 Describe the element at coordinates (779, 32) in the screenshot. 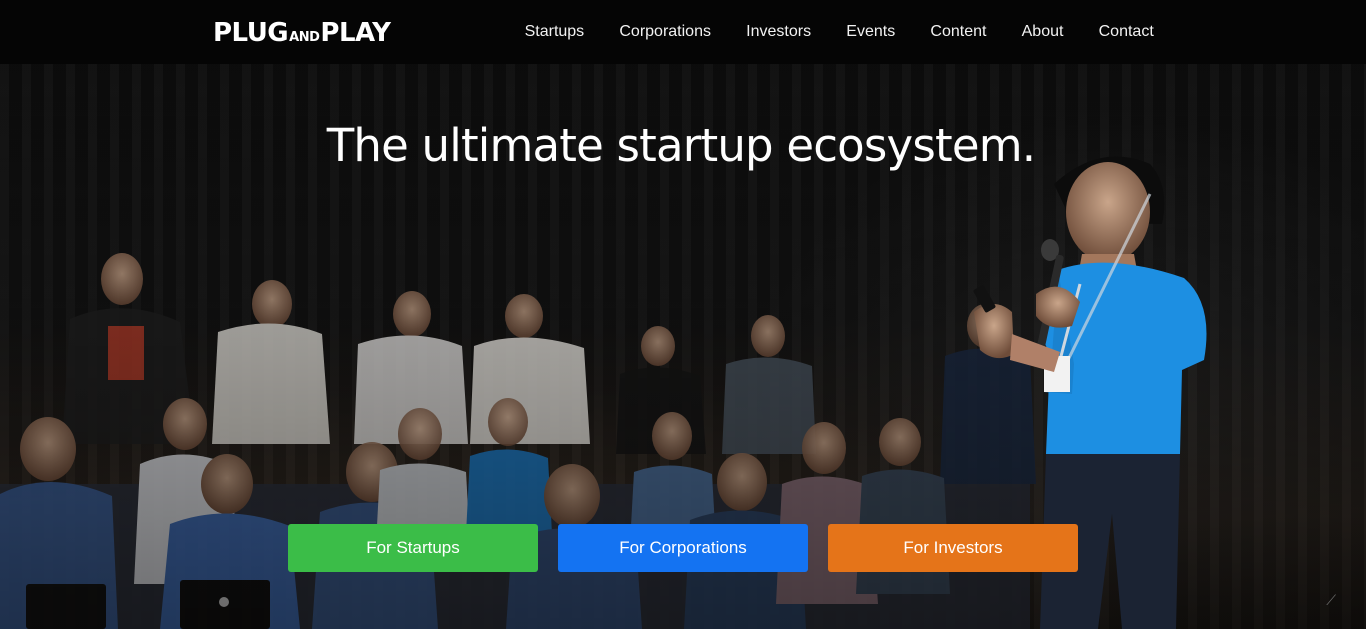

I see `nav-link-investors: Investors` at that location.